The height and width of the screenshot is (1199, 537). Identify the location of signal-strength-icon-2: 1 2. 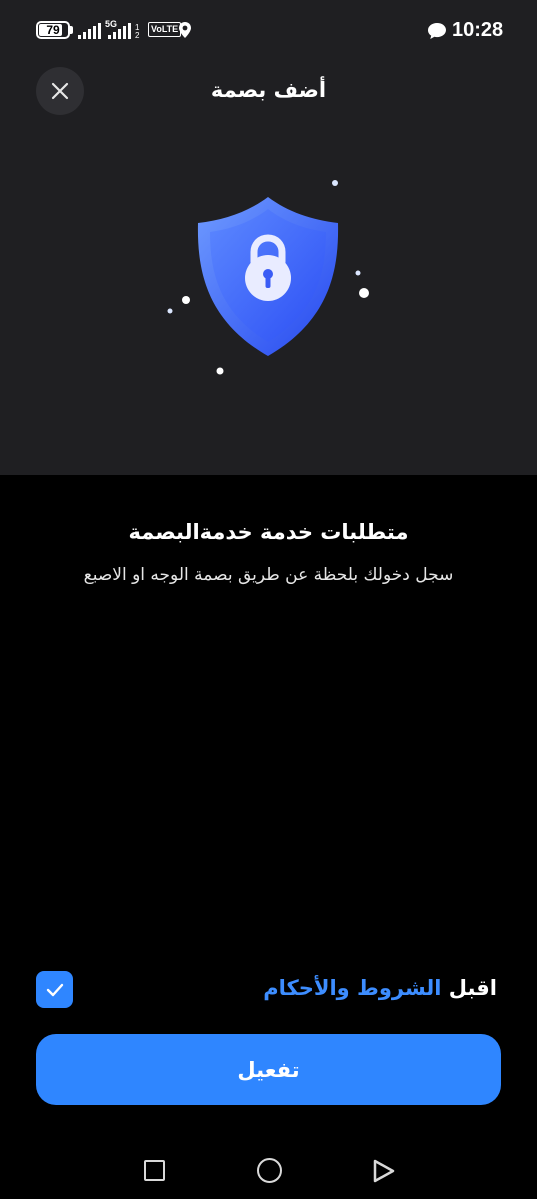
(124, 31).